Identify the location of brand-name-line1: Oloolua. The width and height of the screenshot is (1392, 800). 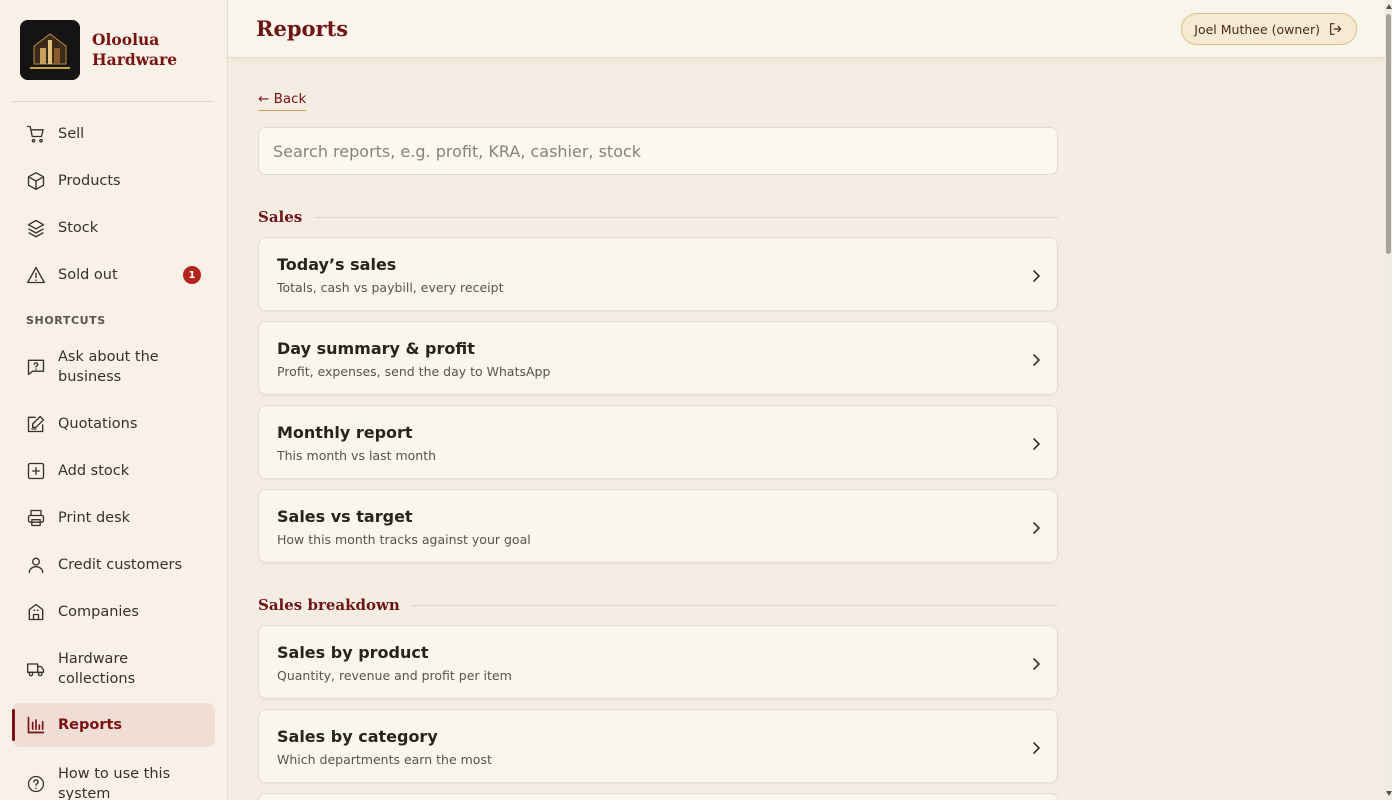
(126, 39).